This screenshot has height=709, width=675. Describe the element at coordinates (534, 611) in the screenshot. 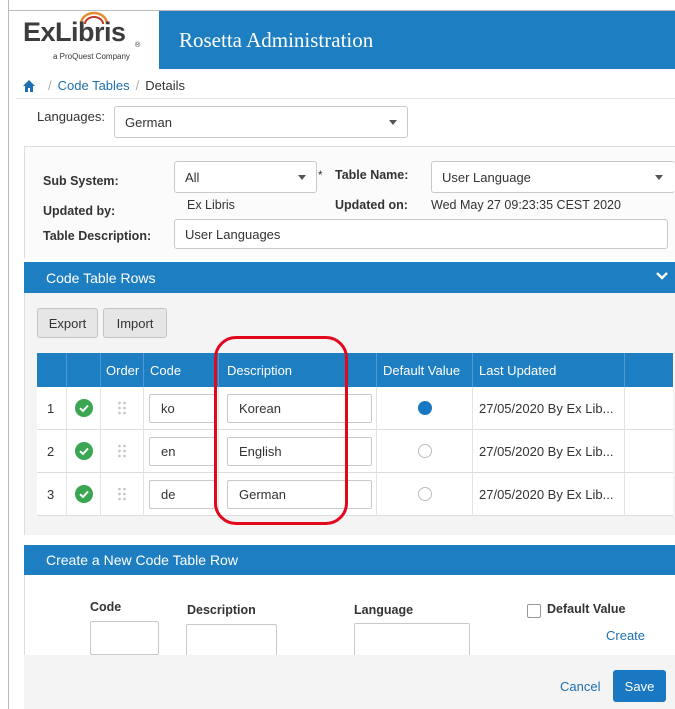

I see `create-default-value-checkbox` at that location.